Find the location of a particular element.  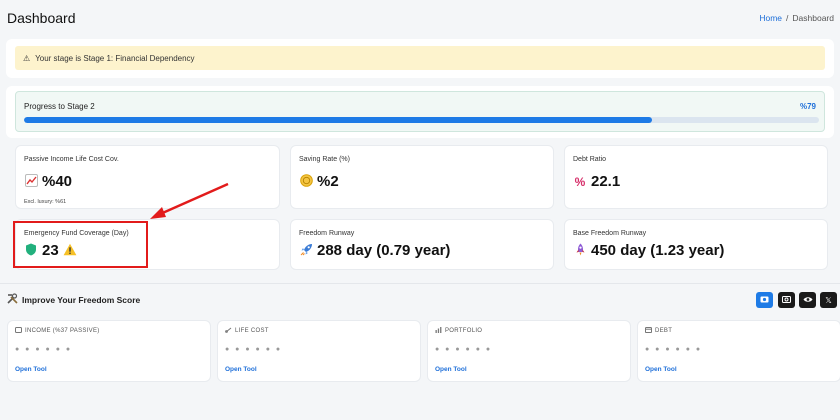

card-title: Freedom Runway is located at coordinates (327, 233).